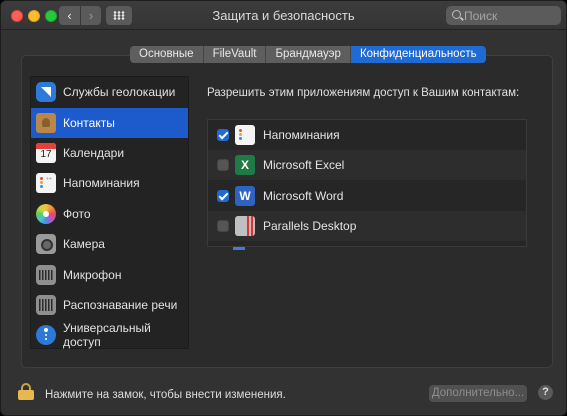  I want to click on app-name: Microsoft Word, so click(303, 196).